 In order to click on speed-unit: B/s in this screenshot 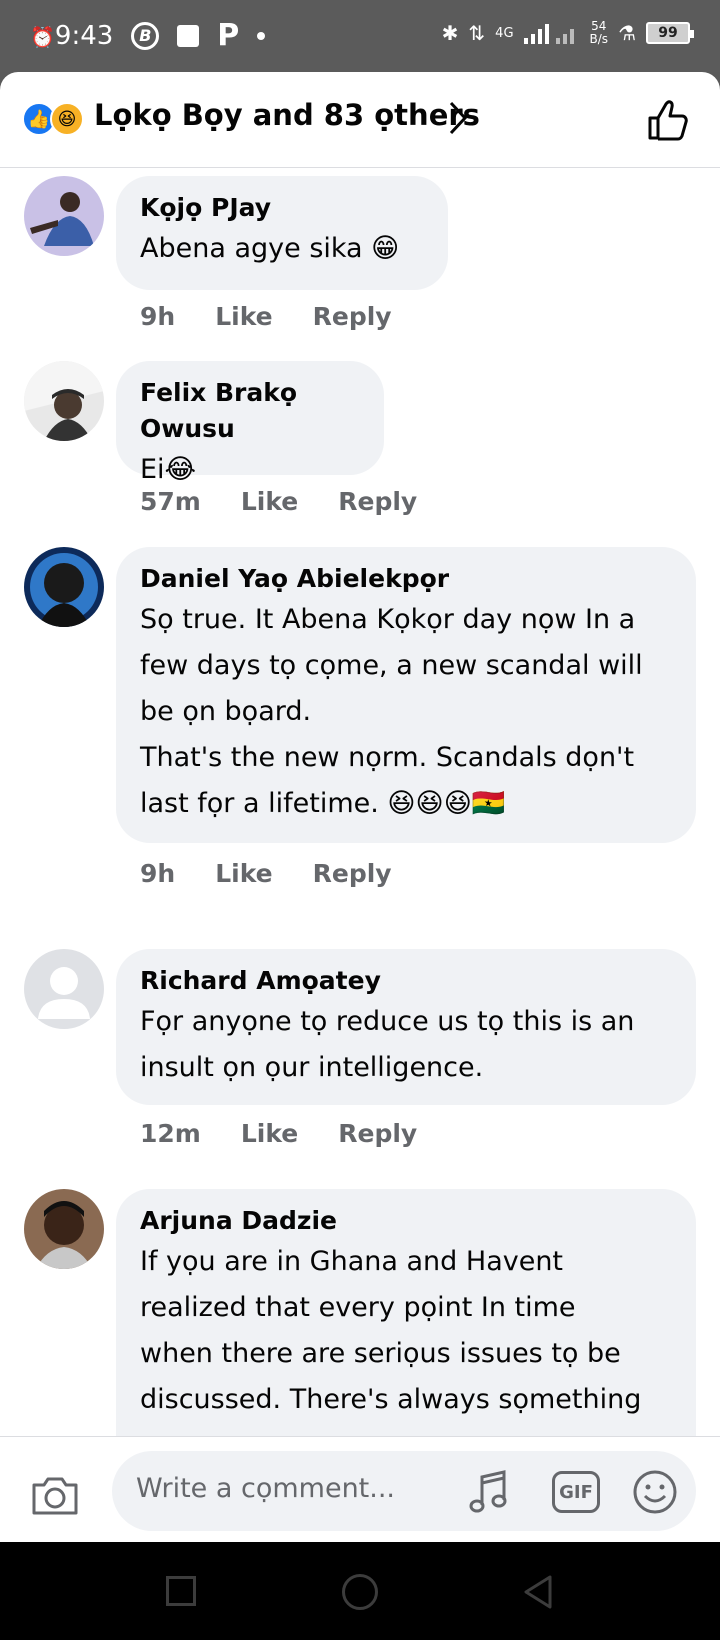, I will do `click(599, 39)`.